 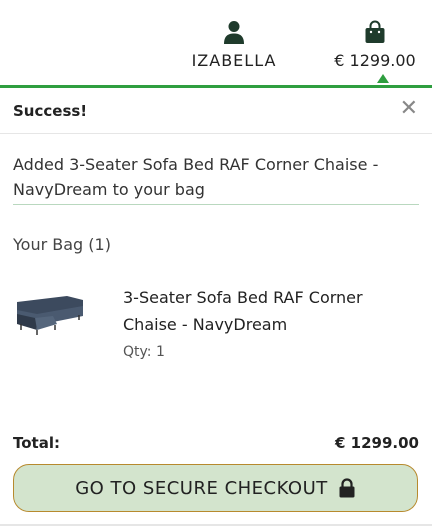 I want to click on bag-heading: Your Bag (1), so click(x=62, y=244).